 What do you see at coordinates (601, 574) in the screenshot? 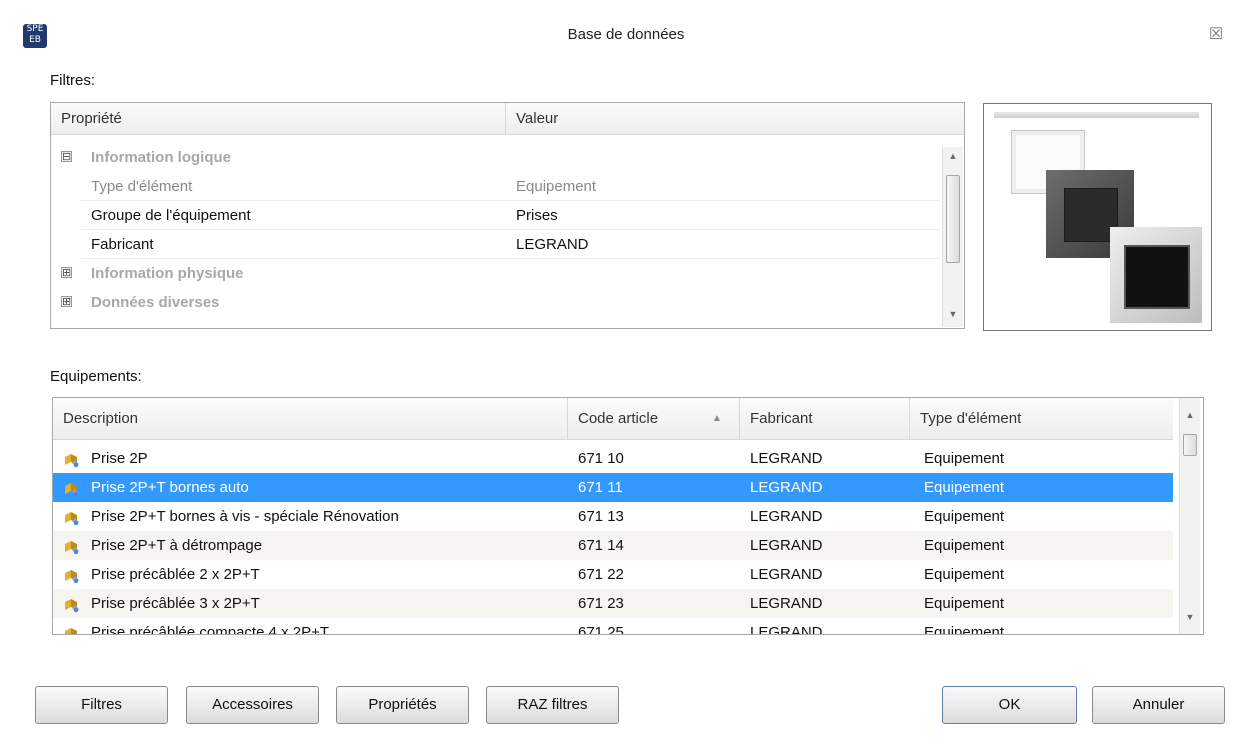
I see `cell-code-article: 671 22` at bounding box center [601, 574].